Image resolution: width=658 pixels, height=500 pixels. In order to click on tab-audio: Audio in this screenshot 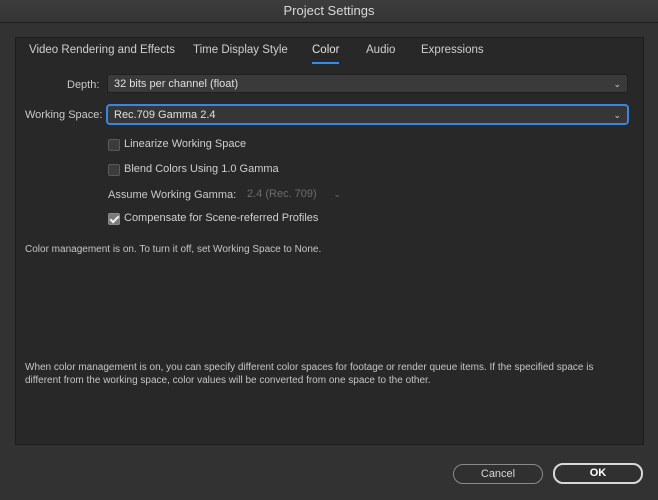, I will do `click(380, 50)`.